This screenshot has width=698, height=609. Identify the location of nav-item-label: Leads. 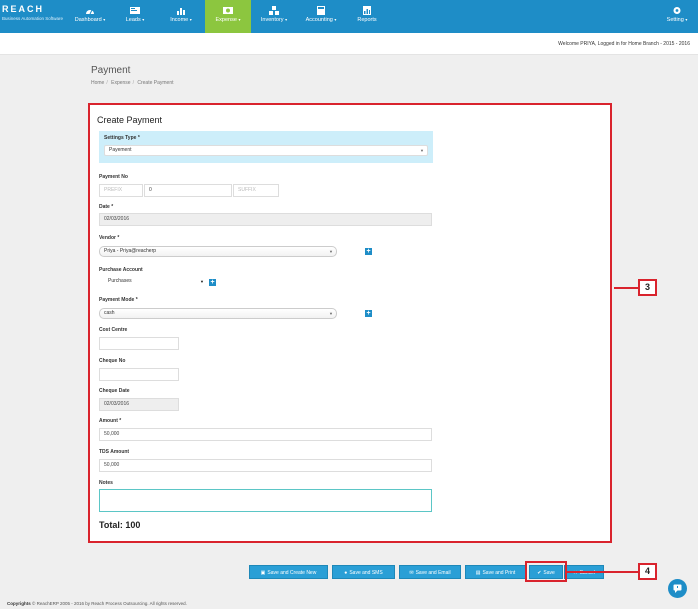
(133, 20).